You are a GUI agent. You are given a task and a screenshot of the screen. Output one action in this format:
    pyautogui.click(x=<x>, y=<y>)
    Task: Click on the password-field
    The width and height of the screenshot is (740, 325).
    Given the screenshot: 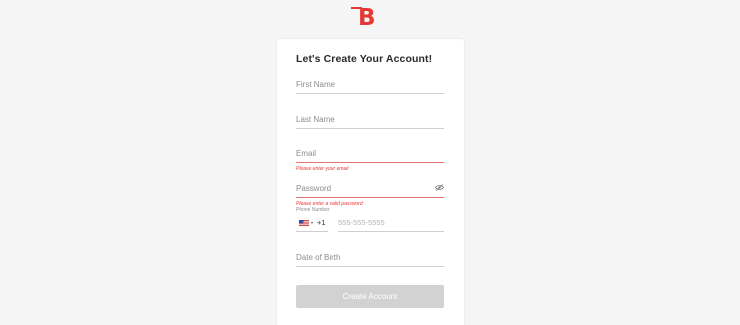 What is the action you would take?
    pyautogui.click(x=370, y=189)
    